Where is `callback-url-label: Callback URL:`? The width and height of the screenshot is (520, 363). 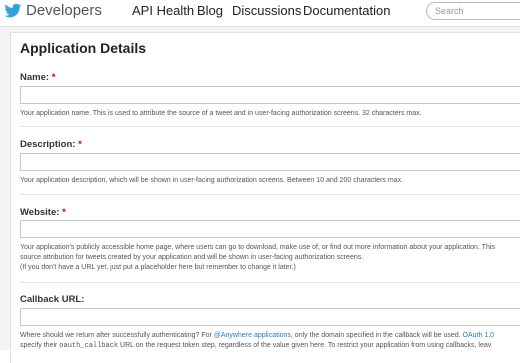 callback-url-label: Callback URL: is located at coordinates (52, 299).